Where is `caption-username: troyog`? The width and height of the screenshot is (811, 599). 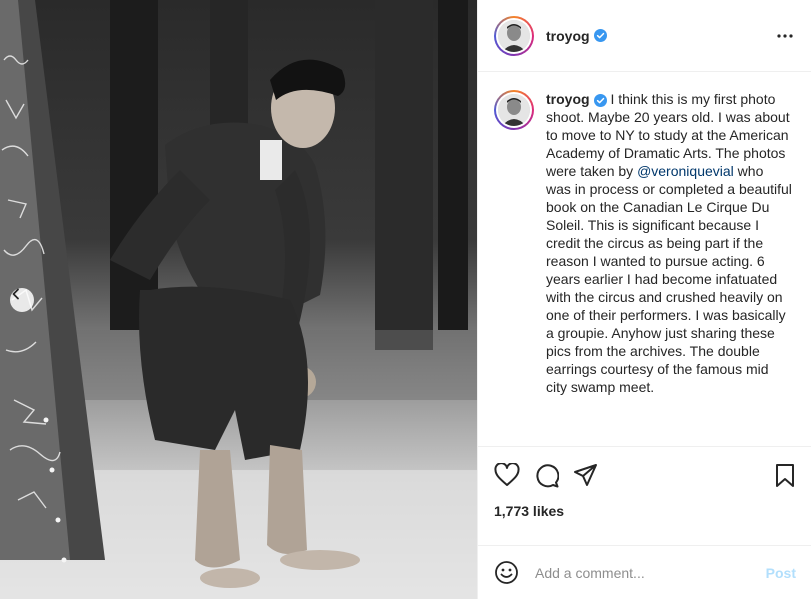
caption-username: troyog is located at coordinates (568, 99).